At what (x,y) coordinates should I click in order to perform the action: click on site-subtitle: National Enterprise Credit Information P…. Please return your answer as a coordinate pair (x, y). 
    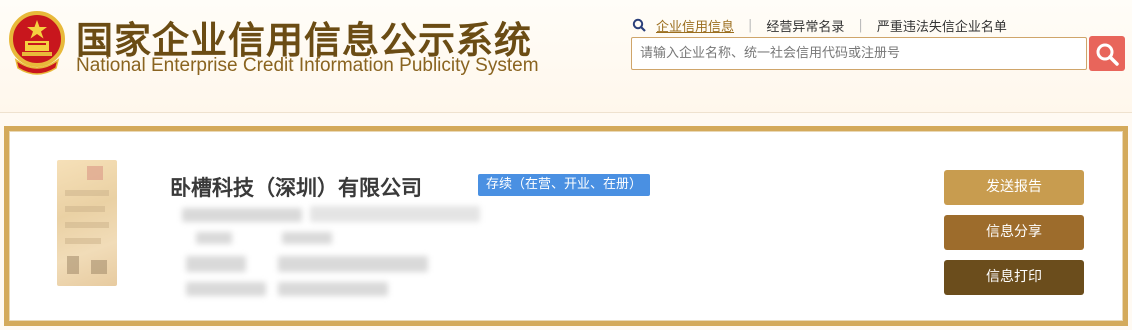
    Looking at the image, I should click on (307, 65).